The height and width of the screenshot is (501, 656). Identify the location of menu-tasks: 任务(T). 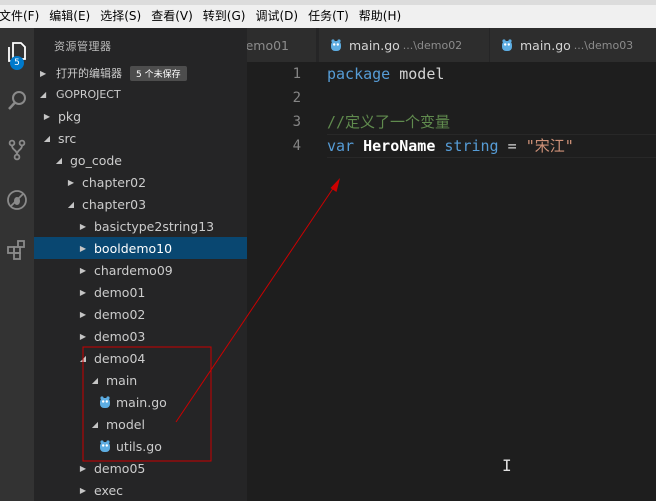
(328, 16).